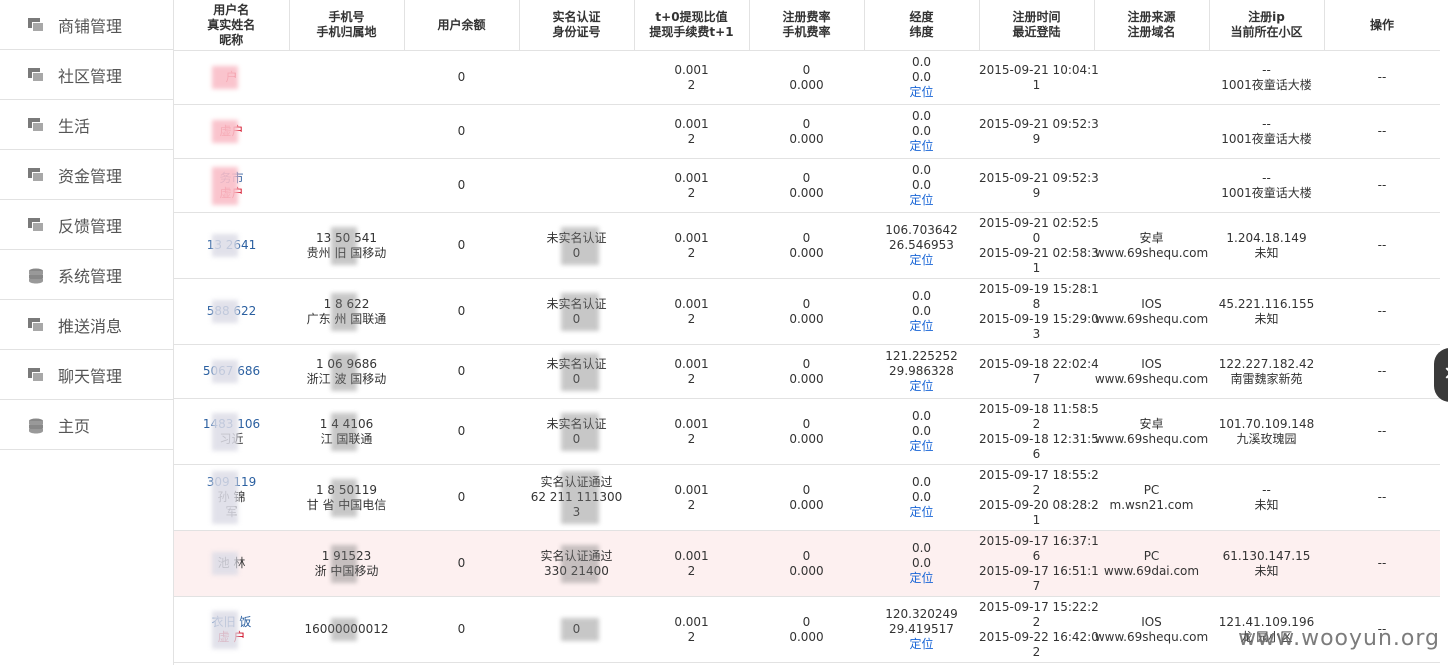  Describe the element at coordinates (576, 497) in the screenshot. I see `cell-text: 62 211 111300` at that location.